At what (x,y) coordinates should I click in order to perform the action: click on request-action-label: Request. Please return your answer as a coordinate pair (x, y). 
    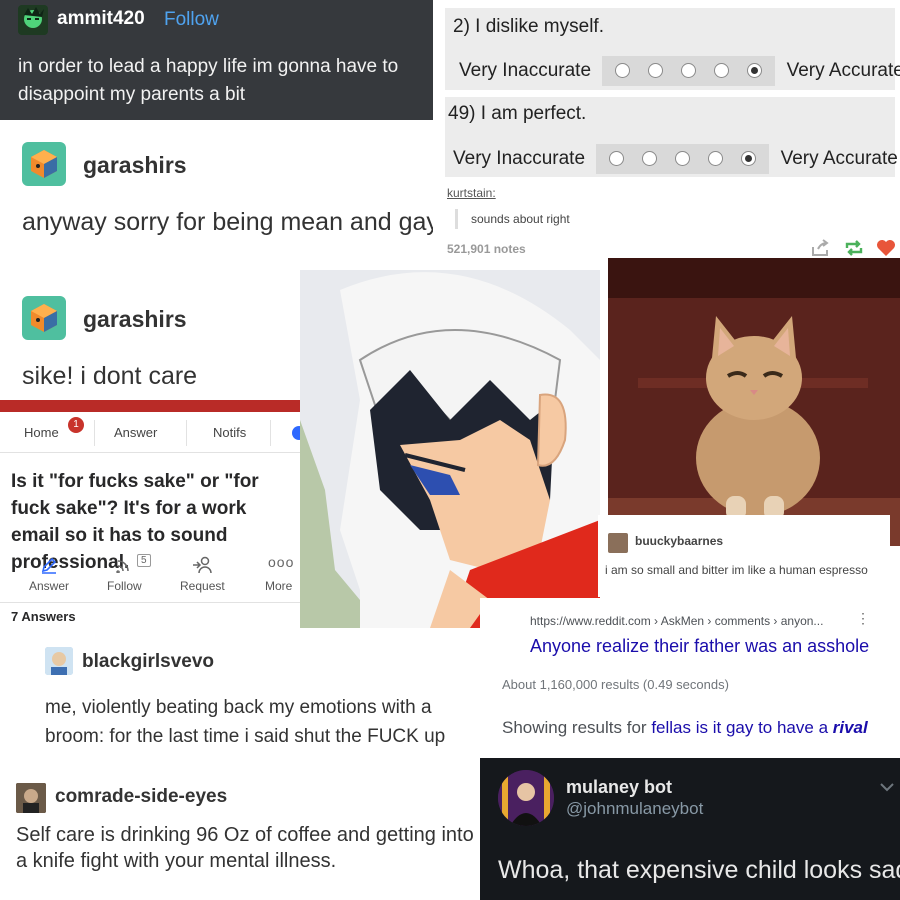
    Looking at the image, I should click on (202, 586).